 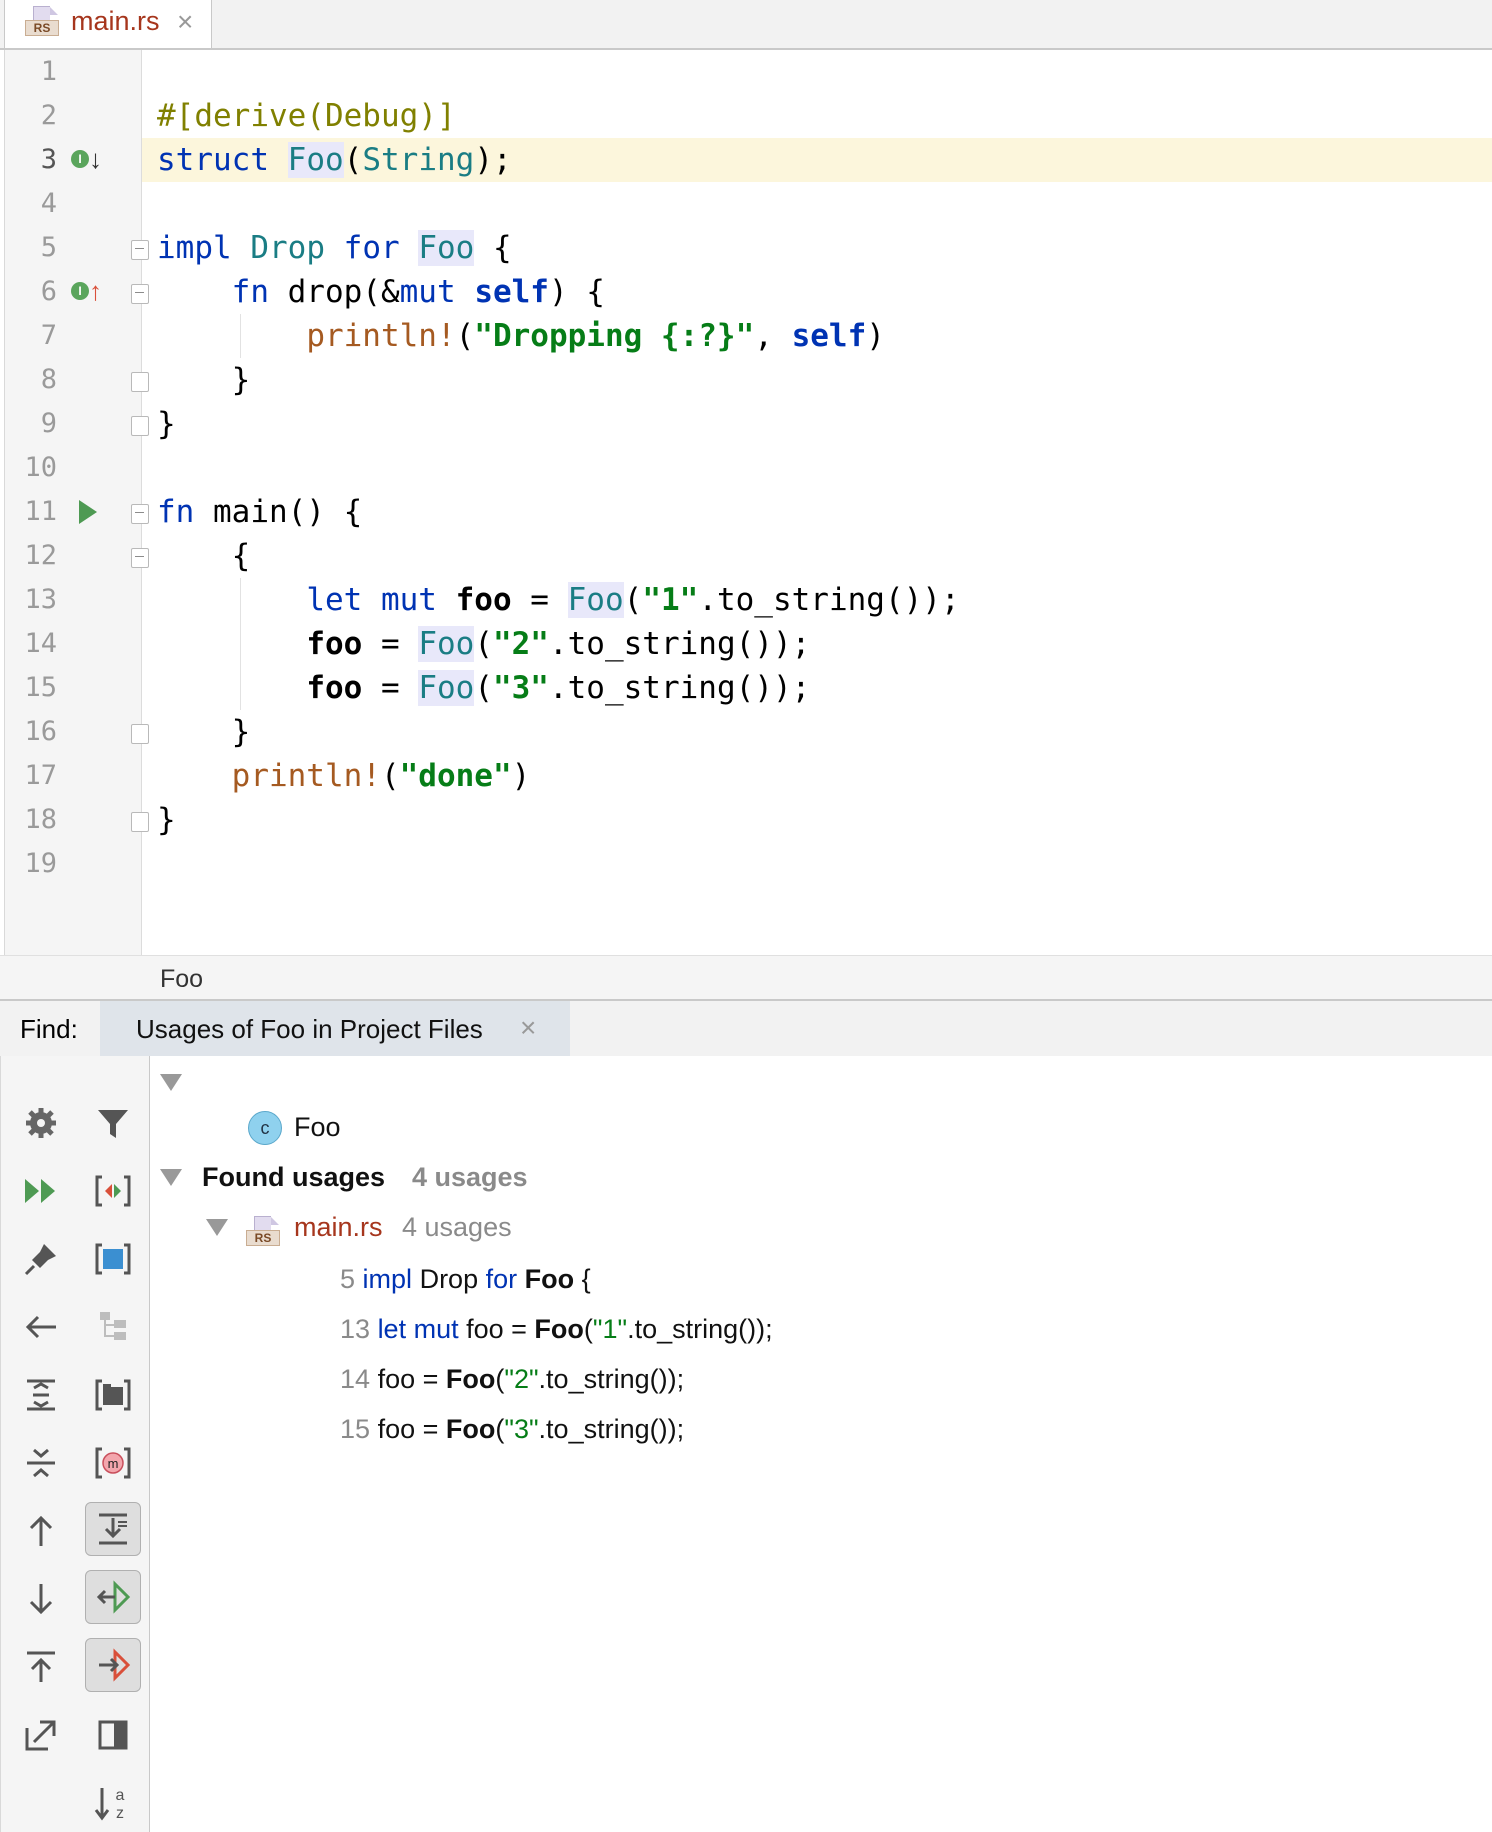 I want to click on line-number: 1, so click(x=48, y=71).